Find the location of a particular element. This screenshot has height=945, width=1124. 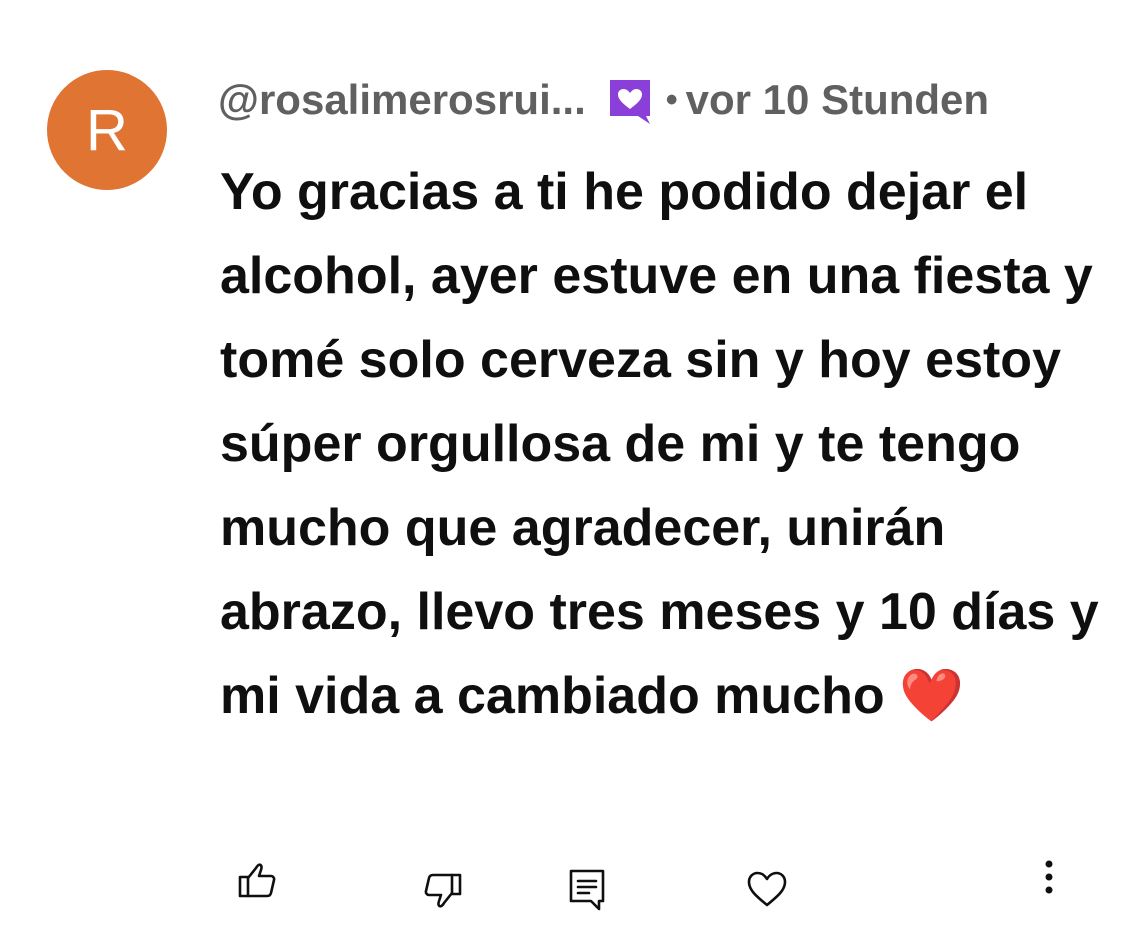

like-button is located at coordinates (257, 880).